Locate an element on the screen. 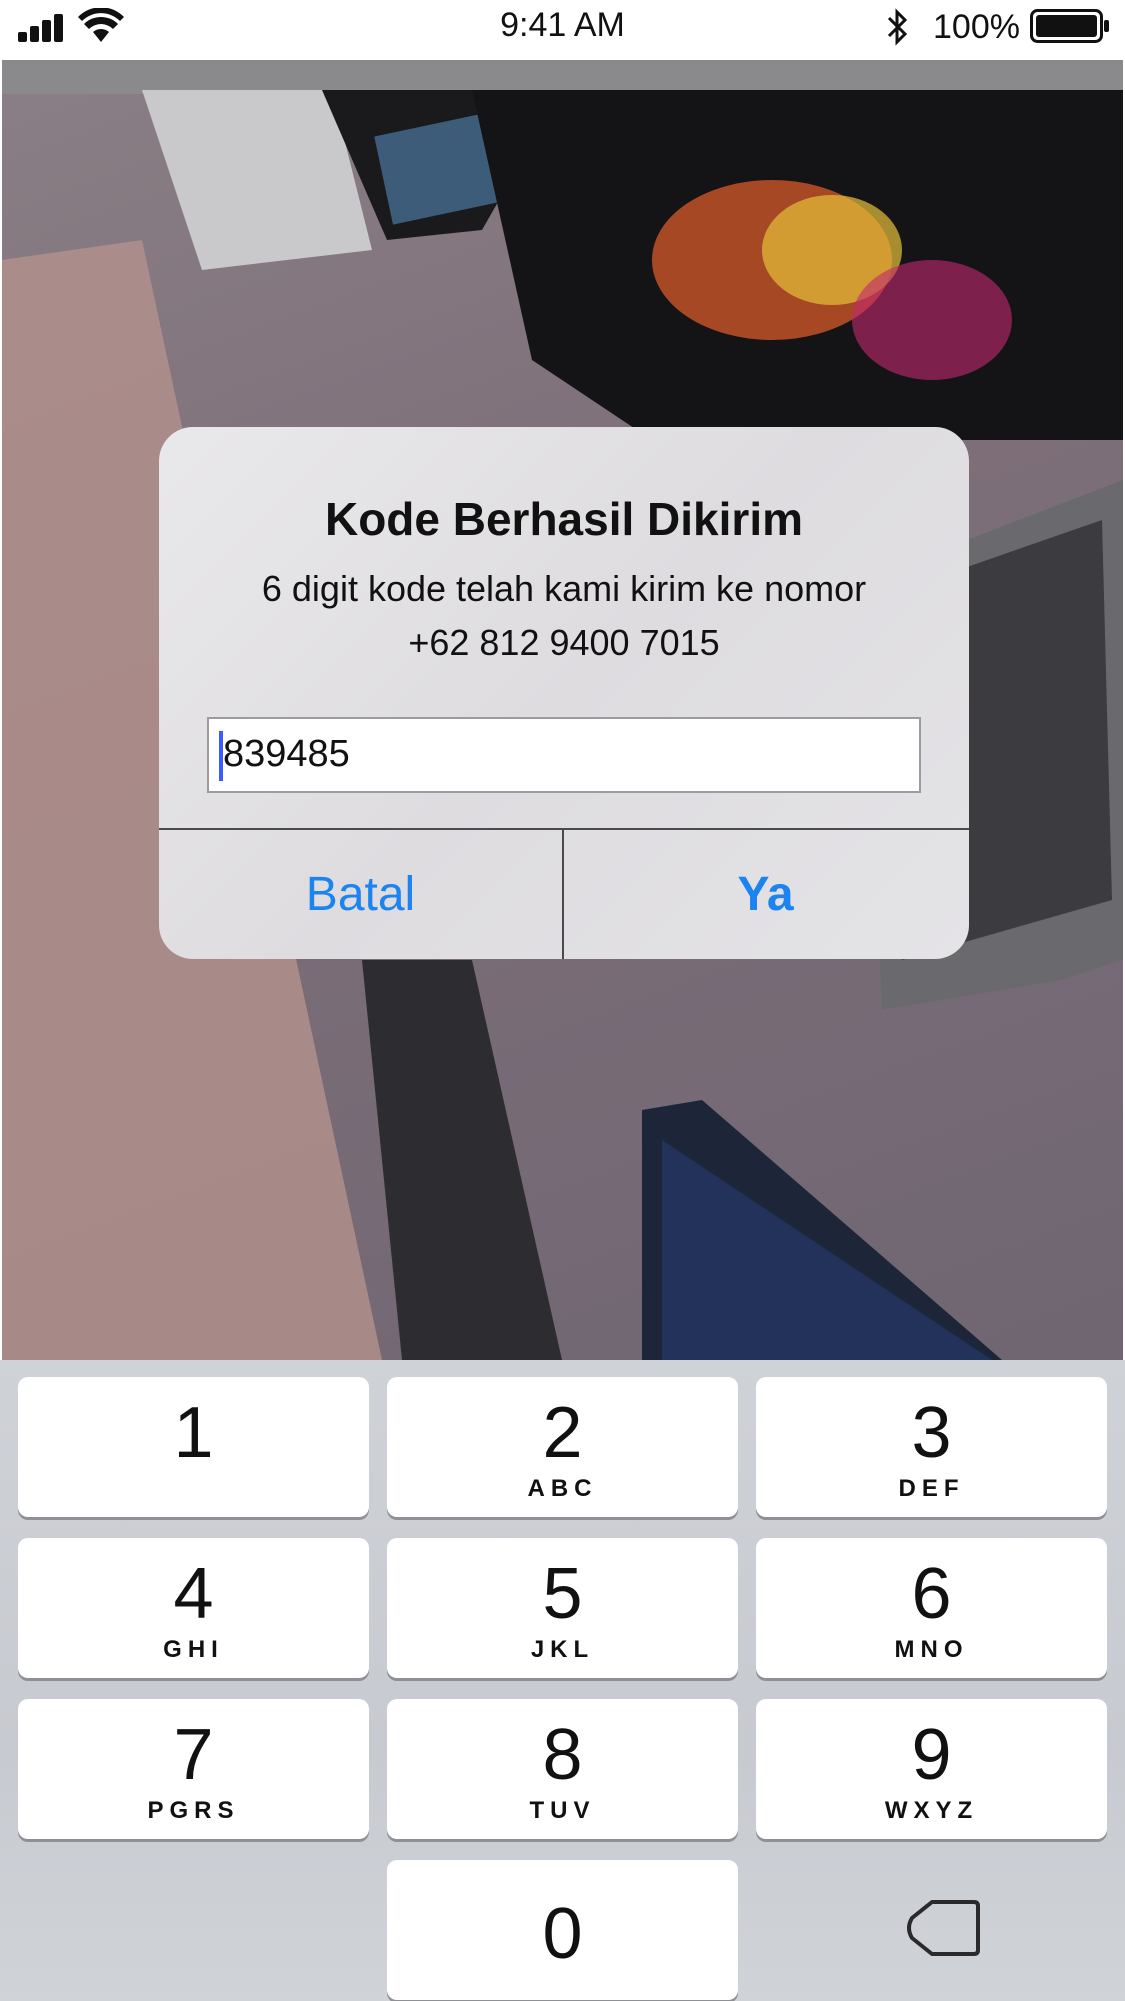  key-8: 8 TUV is located at coordinates (562, 1769).